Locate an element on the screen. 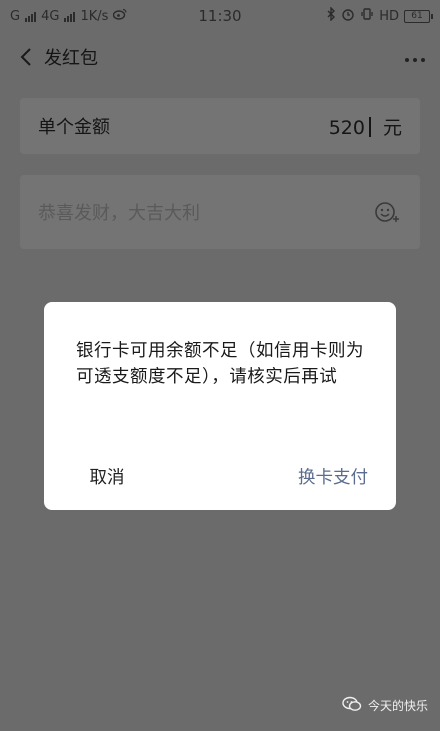  vibrate-icon is located at coordinates (367, 16).